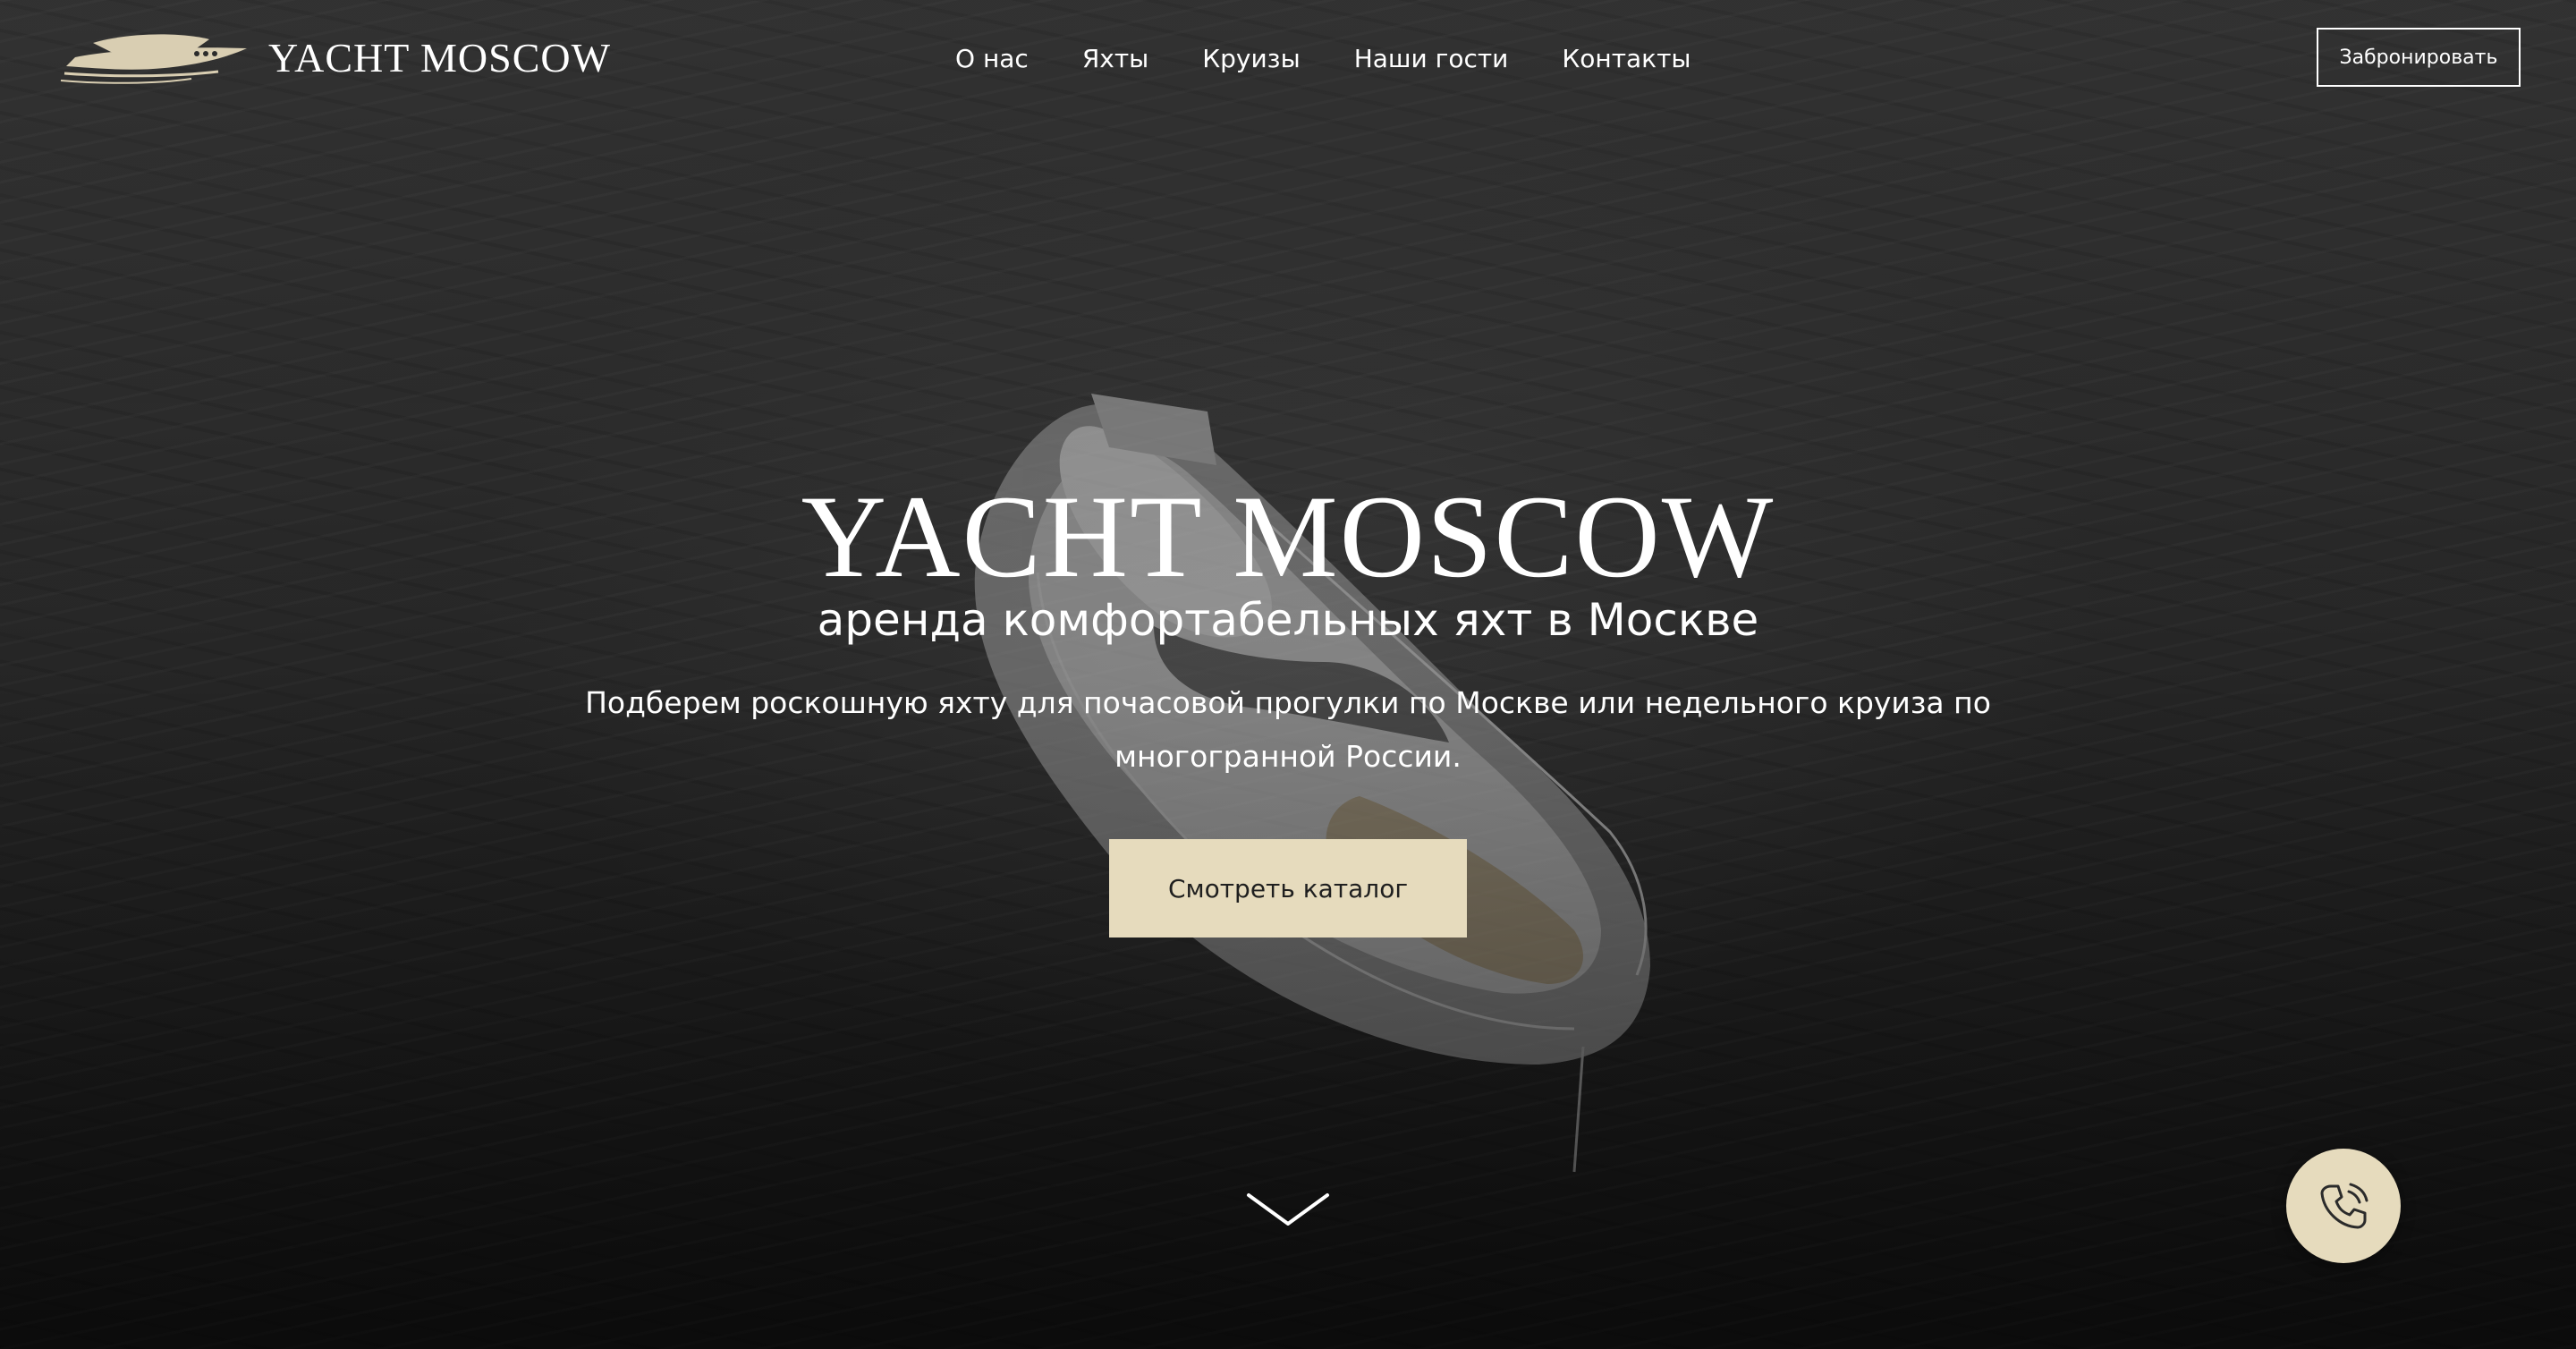 This screenshot has width=2576, height=1349. What do you see at coordinates (1323, 59) in the screenshot?
I see `main-nav: О нас Яхты Круизы Наши гости Контакты` at bounding box center [1323, 59].